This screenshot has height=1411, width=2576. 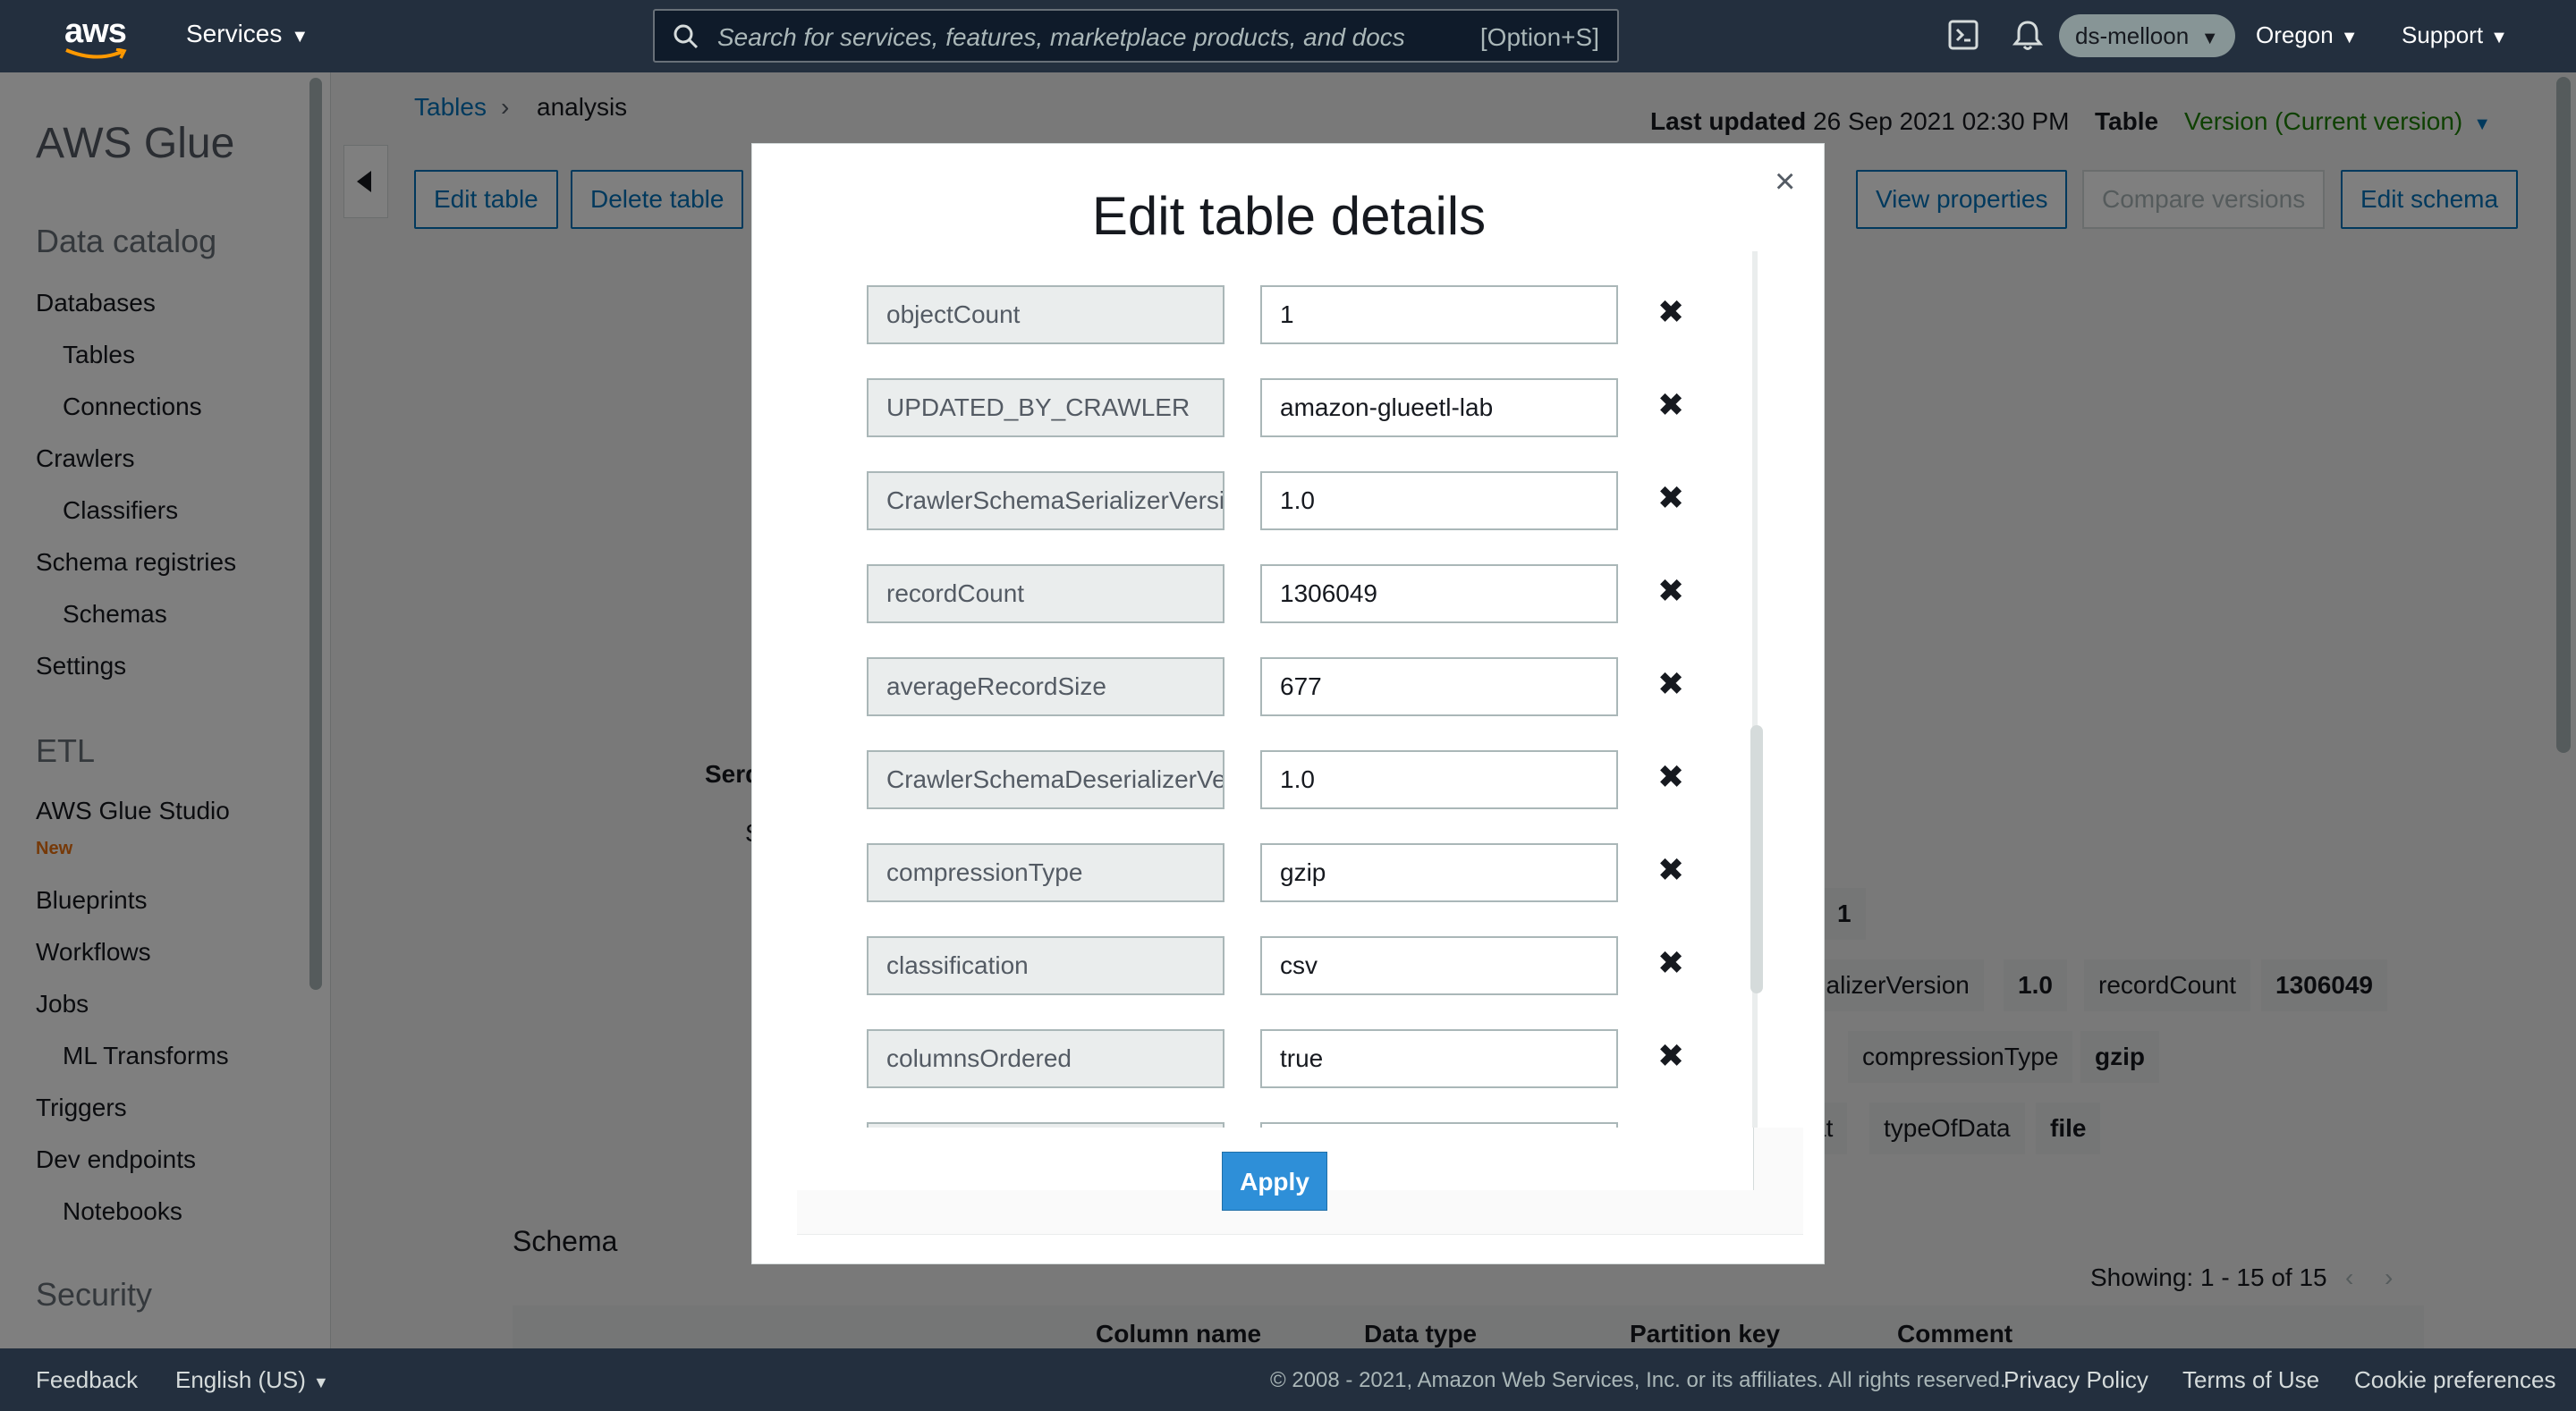 I want to click on property-key-field: columnsOrdered, so click(x=1045, y=1059).